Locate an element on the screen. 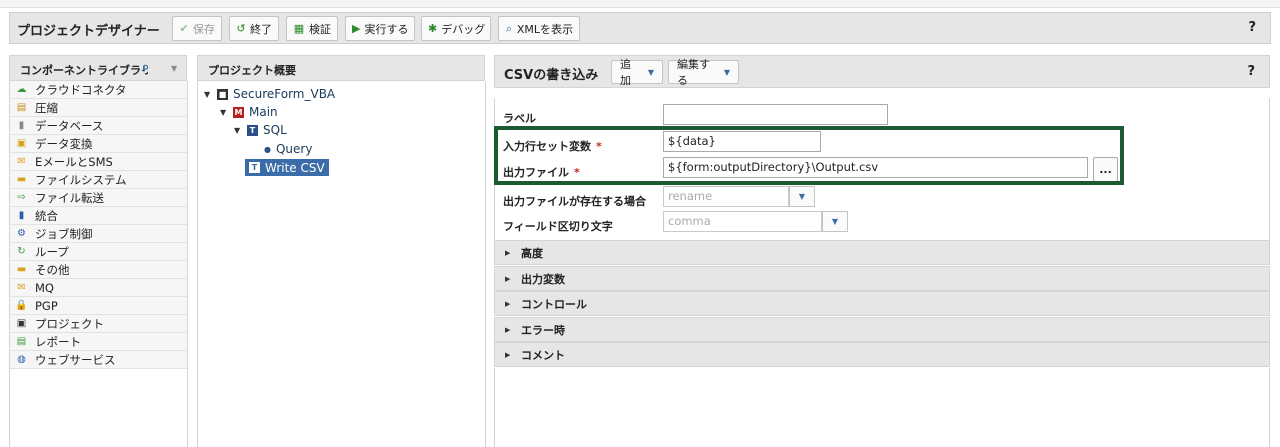 This screenshot has height=447, width=1280. input-rowset-variable-input: ${data} is located at coordinates (742, 141).